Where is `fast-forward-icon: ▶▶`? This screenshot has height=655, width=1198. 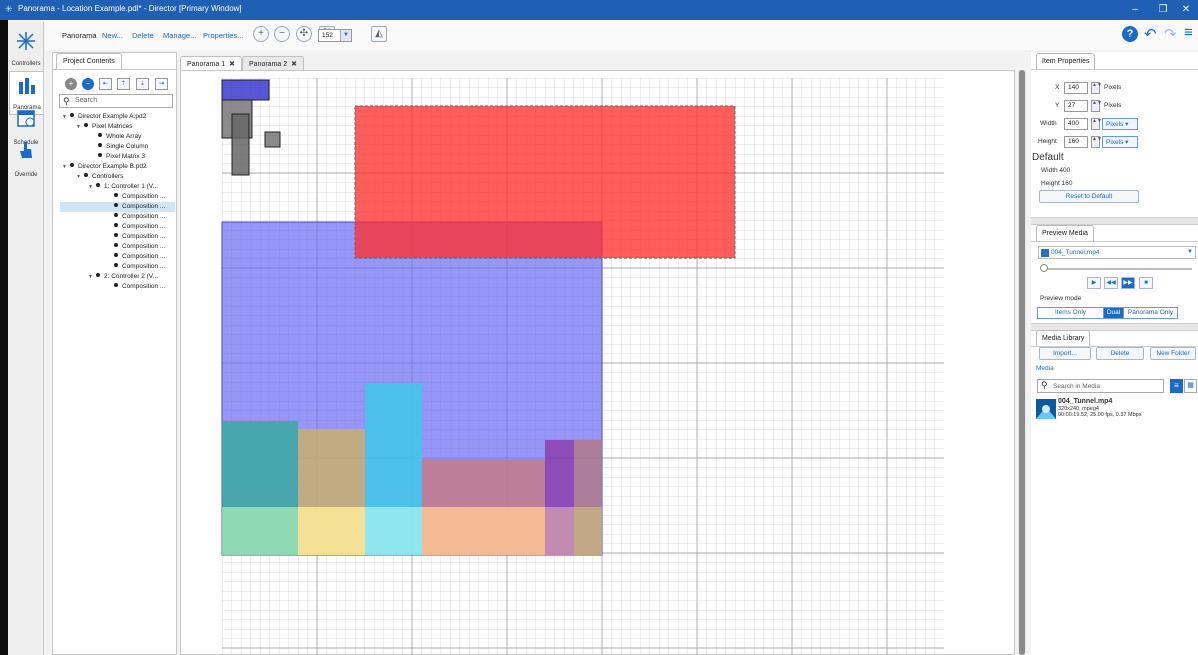 fast-forward-icon: ▶▶ is located at coordinates (1128, 283).